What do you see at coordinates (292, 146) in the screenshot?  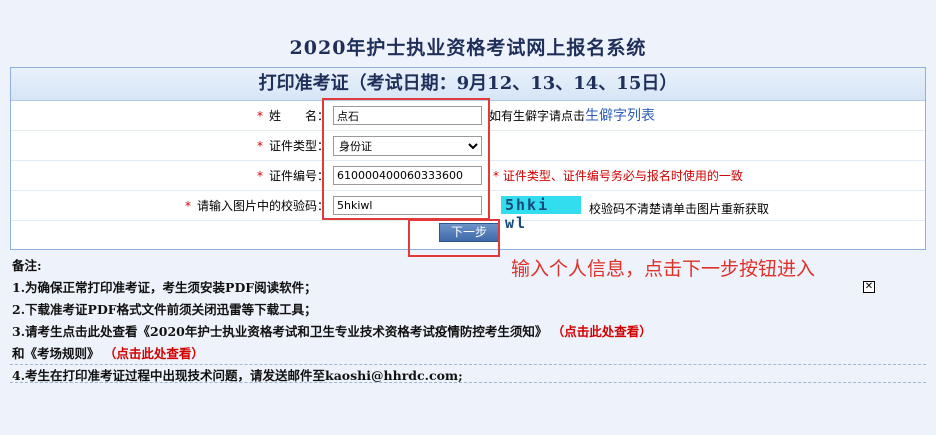 I see `id-type-label: * 证件类型：` at bounding box center [292, 146].